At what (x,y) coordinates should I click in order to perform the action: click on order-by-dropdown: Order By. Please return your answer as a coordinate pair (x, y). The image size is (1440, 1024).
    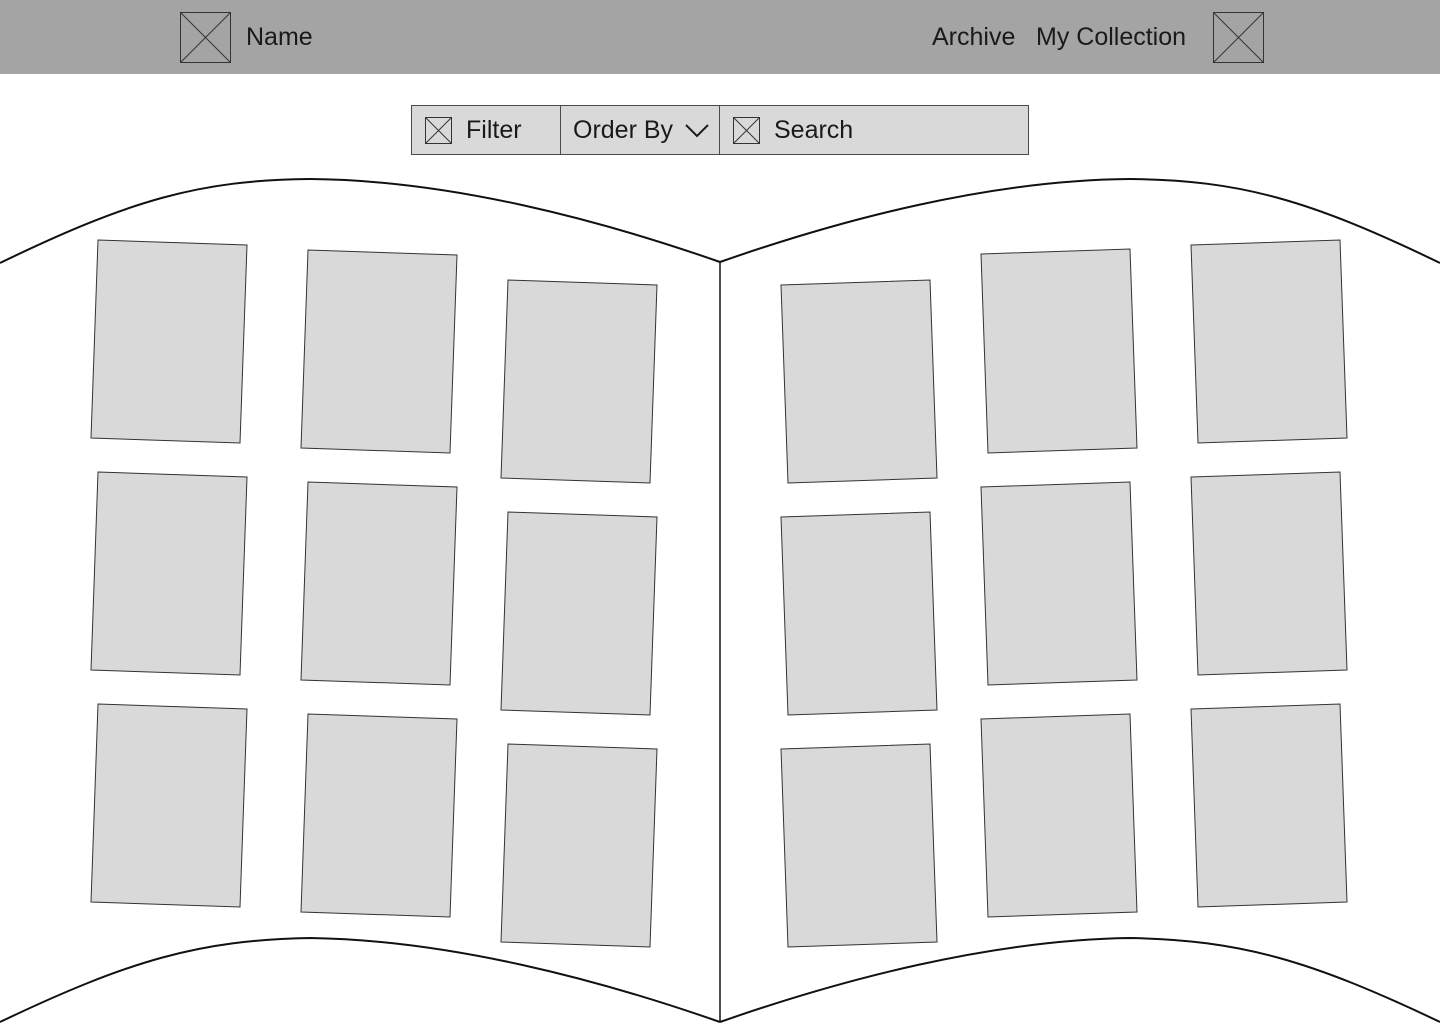
    Looking at the image, I should click on (640, 130).